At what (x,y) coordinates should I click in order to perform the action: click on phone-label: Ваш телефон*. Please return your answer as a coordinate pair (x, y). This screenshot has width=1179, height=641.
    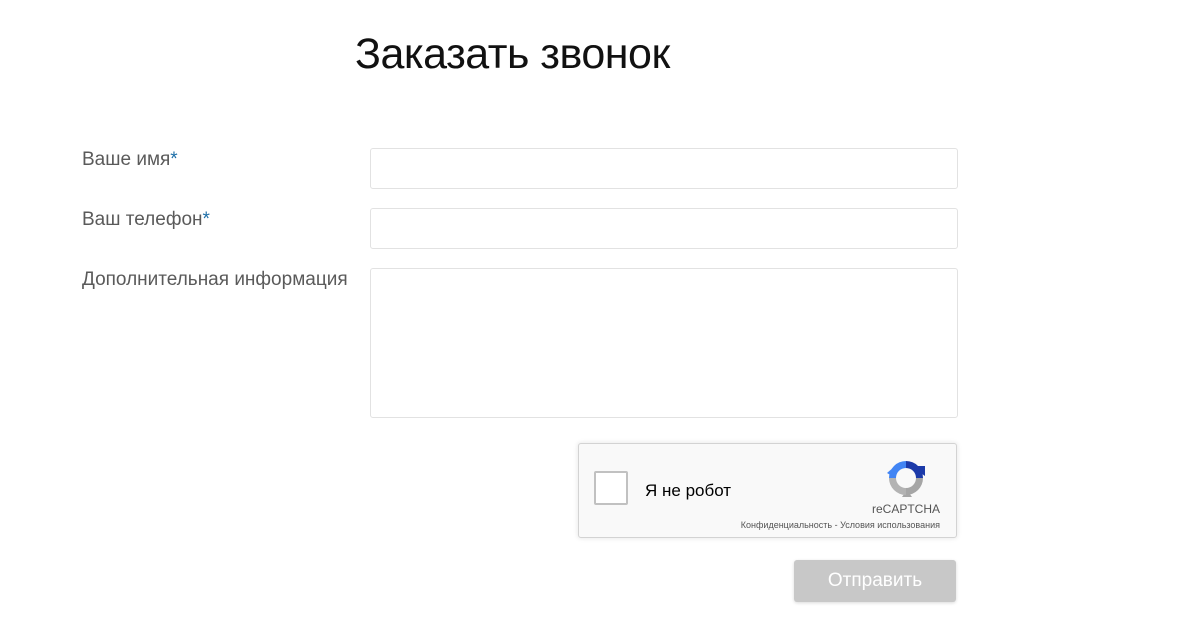
    Looking at the image, I should click on (146, 220).